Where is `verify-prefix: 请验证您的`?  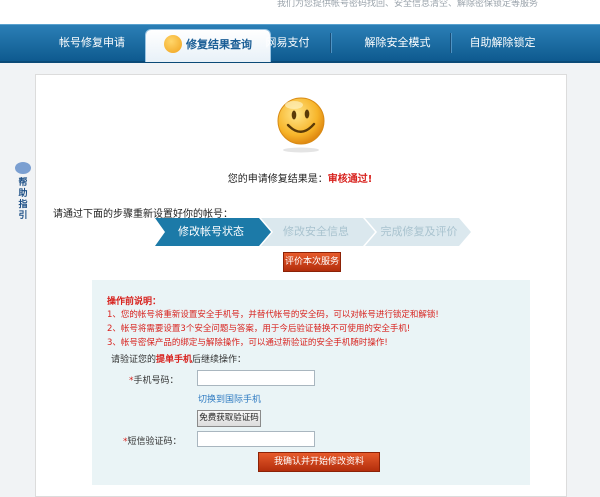
verify-prefix: 请验证您的 is located at coordinates (134, 360).